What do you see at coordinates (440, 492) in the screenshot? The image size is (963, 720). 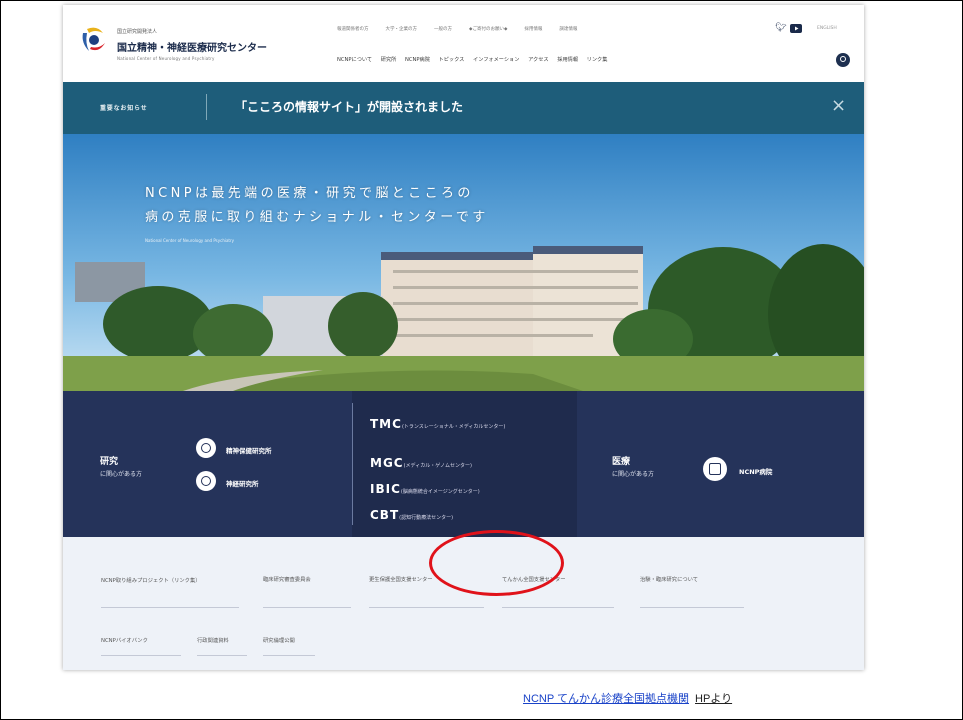 I see `center-ibic-name: (脳病態統合イメージングセンター)` at bounding box center [440, 492].